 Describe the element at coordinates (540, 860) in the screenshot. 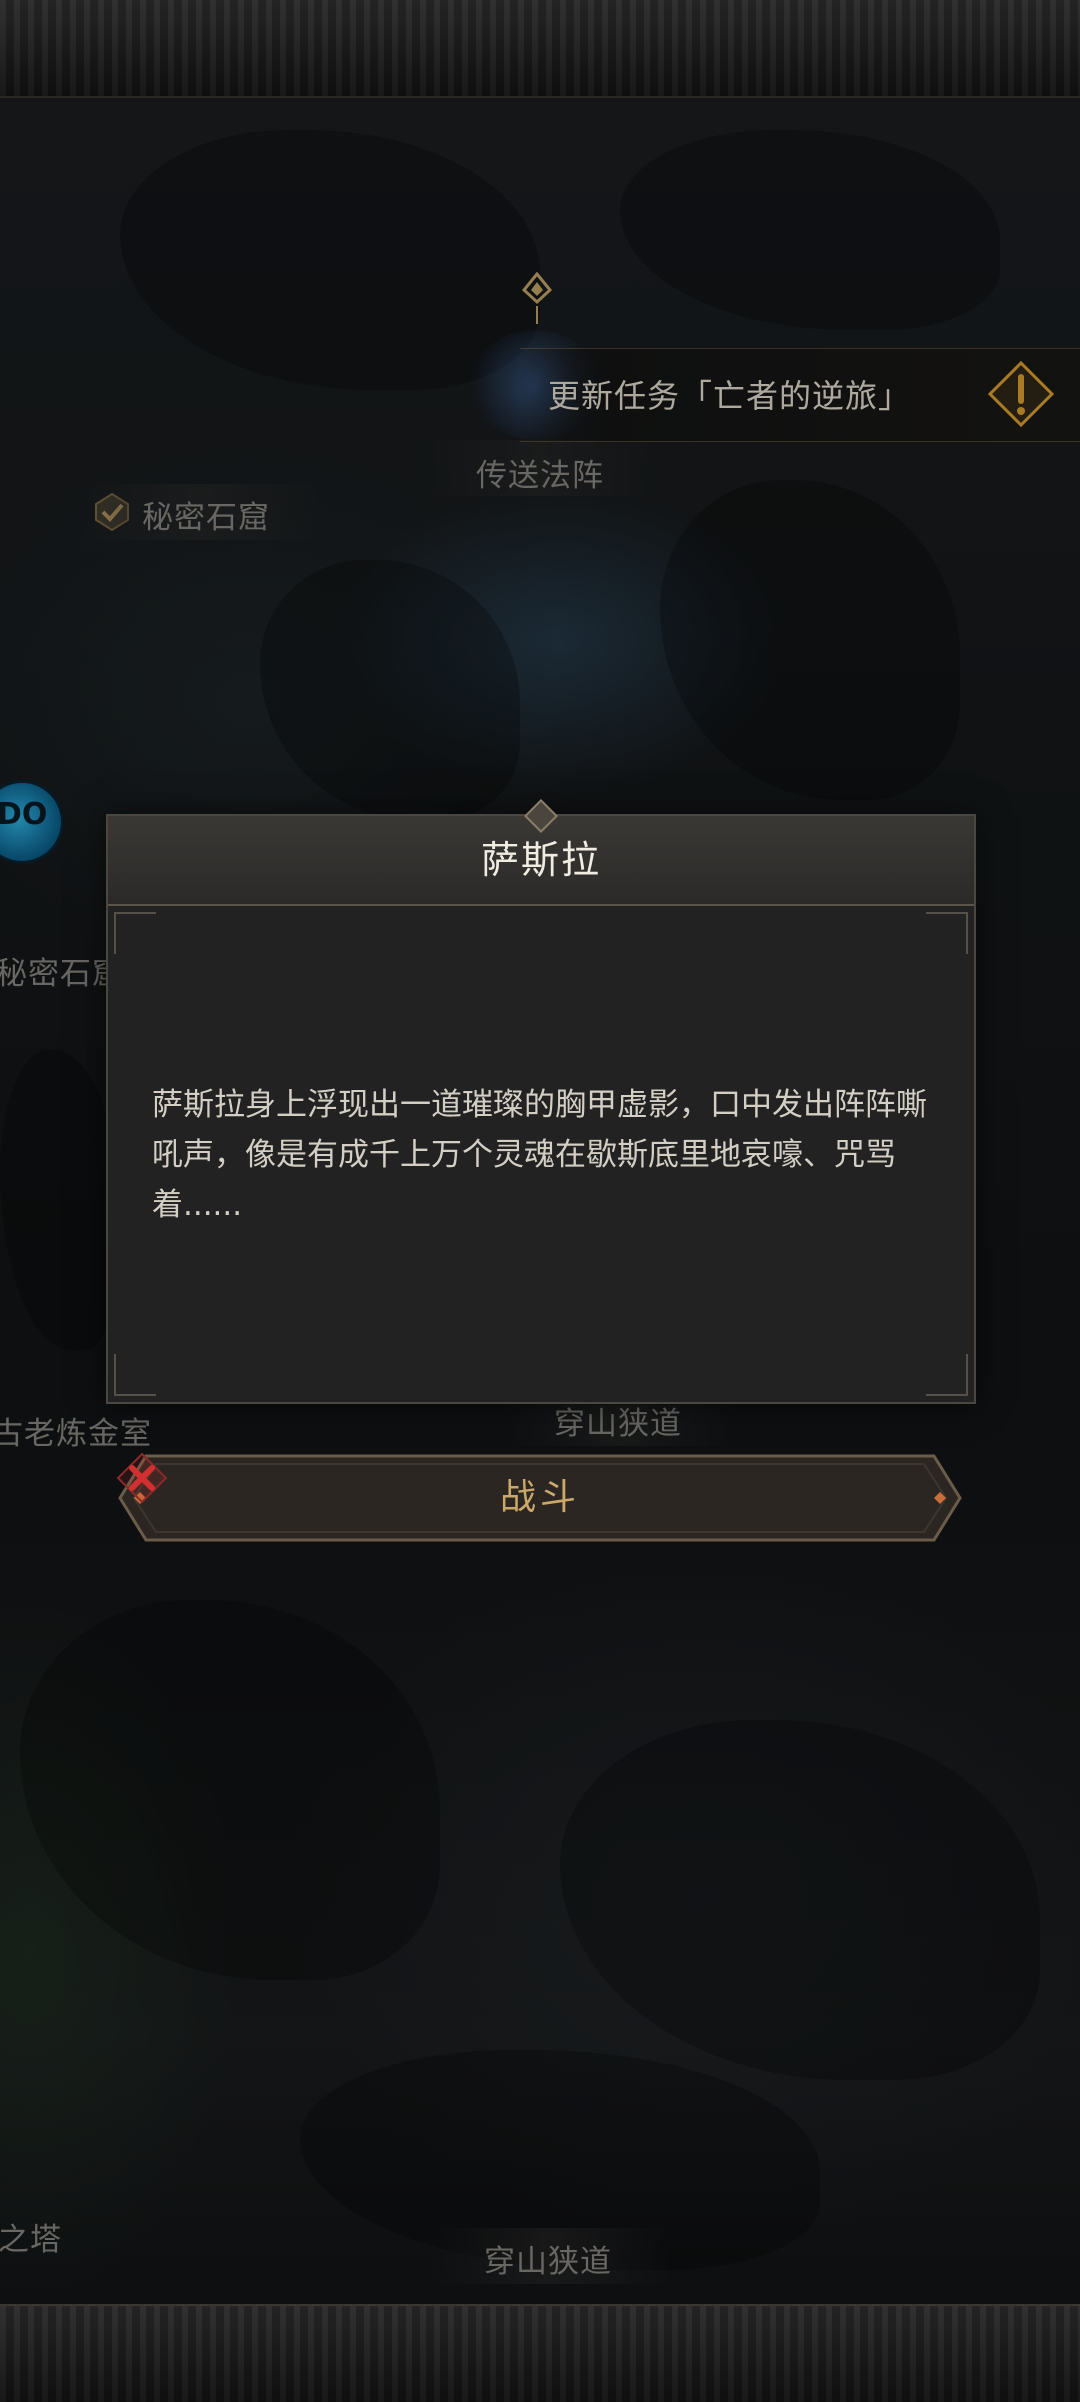

I see `dialog-title: 萨斯拉` at that location.